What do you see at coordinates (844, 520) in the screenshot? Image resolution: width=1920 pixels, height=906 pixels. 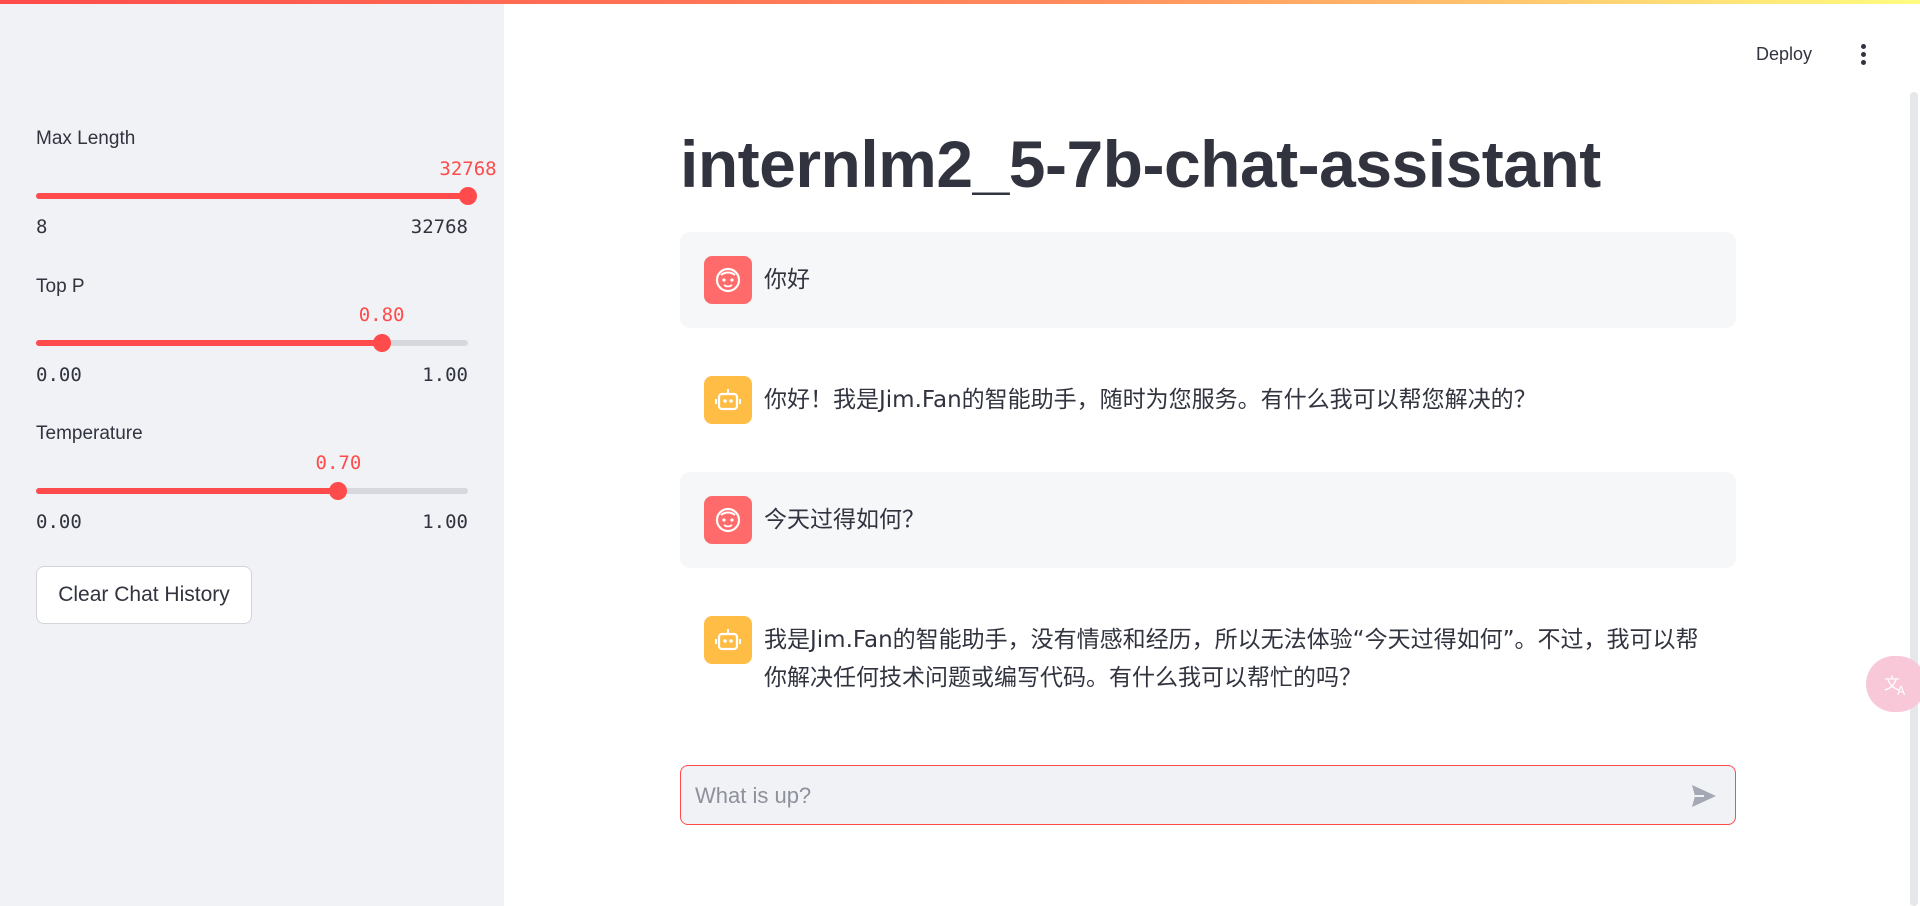 I see `message-text: 今天过得如何？` at bounding box center [844, 520].